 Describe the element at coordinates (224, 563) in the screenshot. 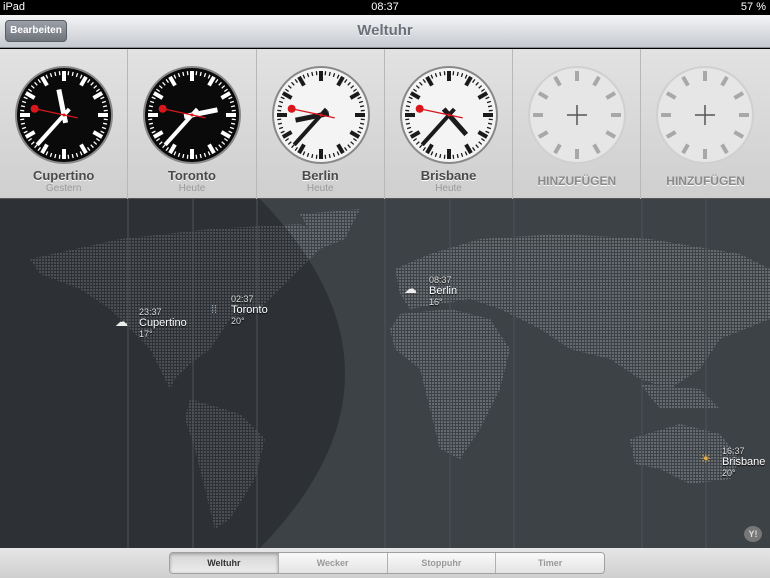

I see `tab-weltuhr: Weltuhr` at that location.